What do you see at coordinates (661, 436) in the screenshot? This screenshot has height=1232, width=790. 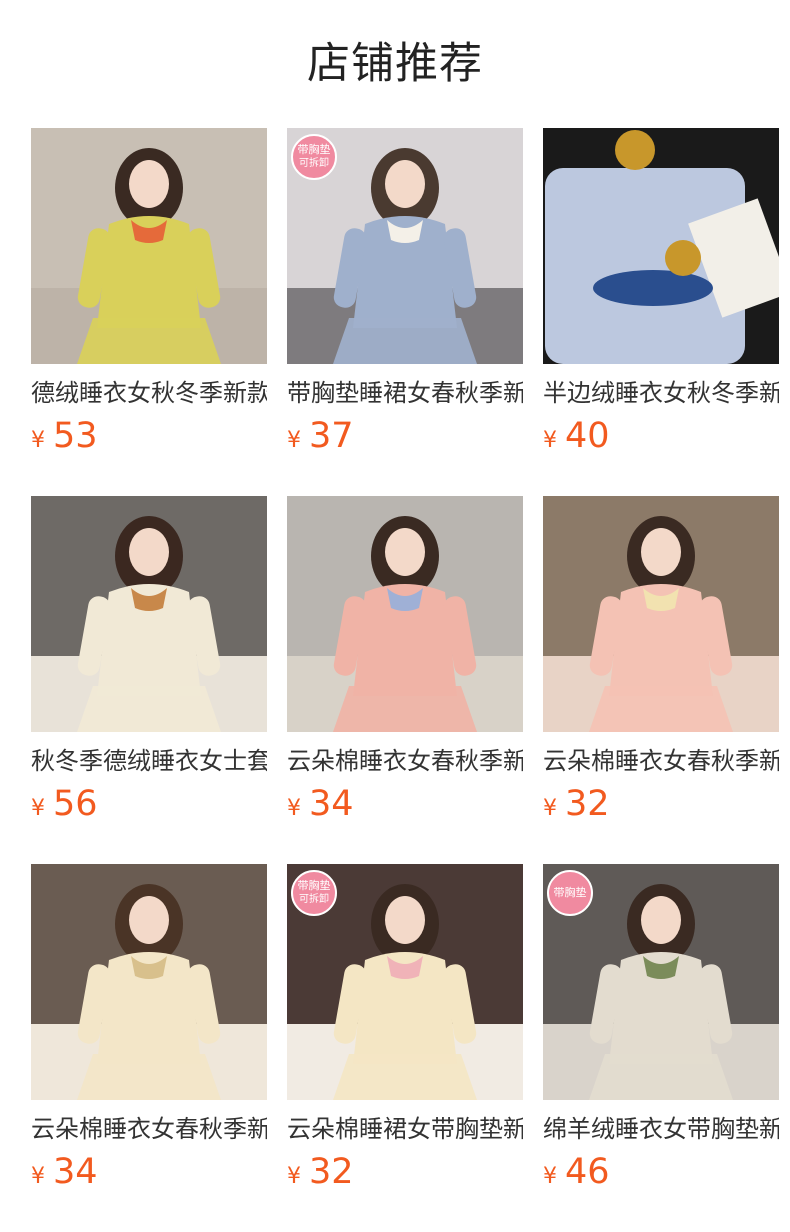 I see `product-price: ¥ 40` at bounding box center [661, 436].